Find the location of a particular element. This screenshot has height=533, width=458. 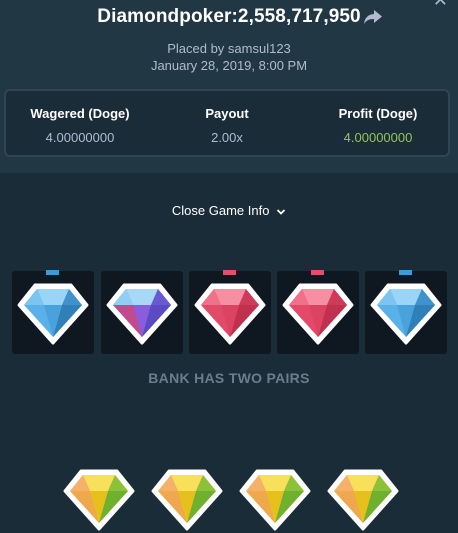

close-game-info-label: Close Game Info is located at coordinates (220, 210).